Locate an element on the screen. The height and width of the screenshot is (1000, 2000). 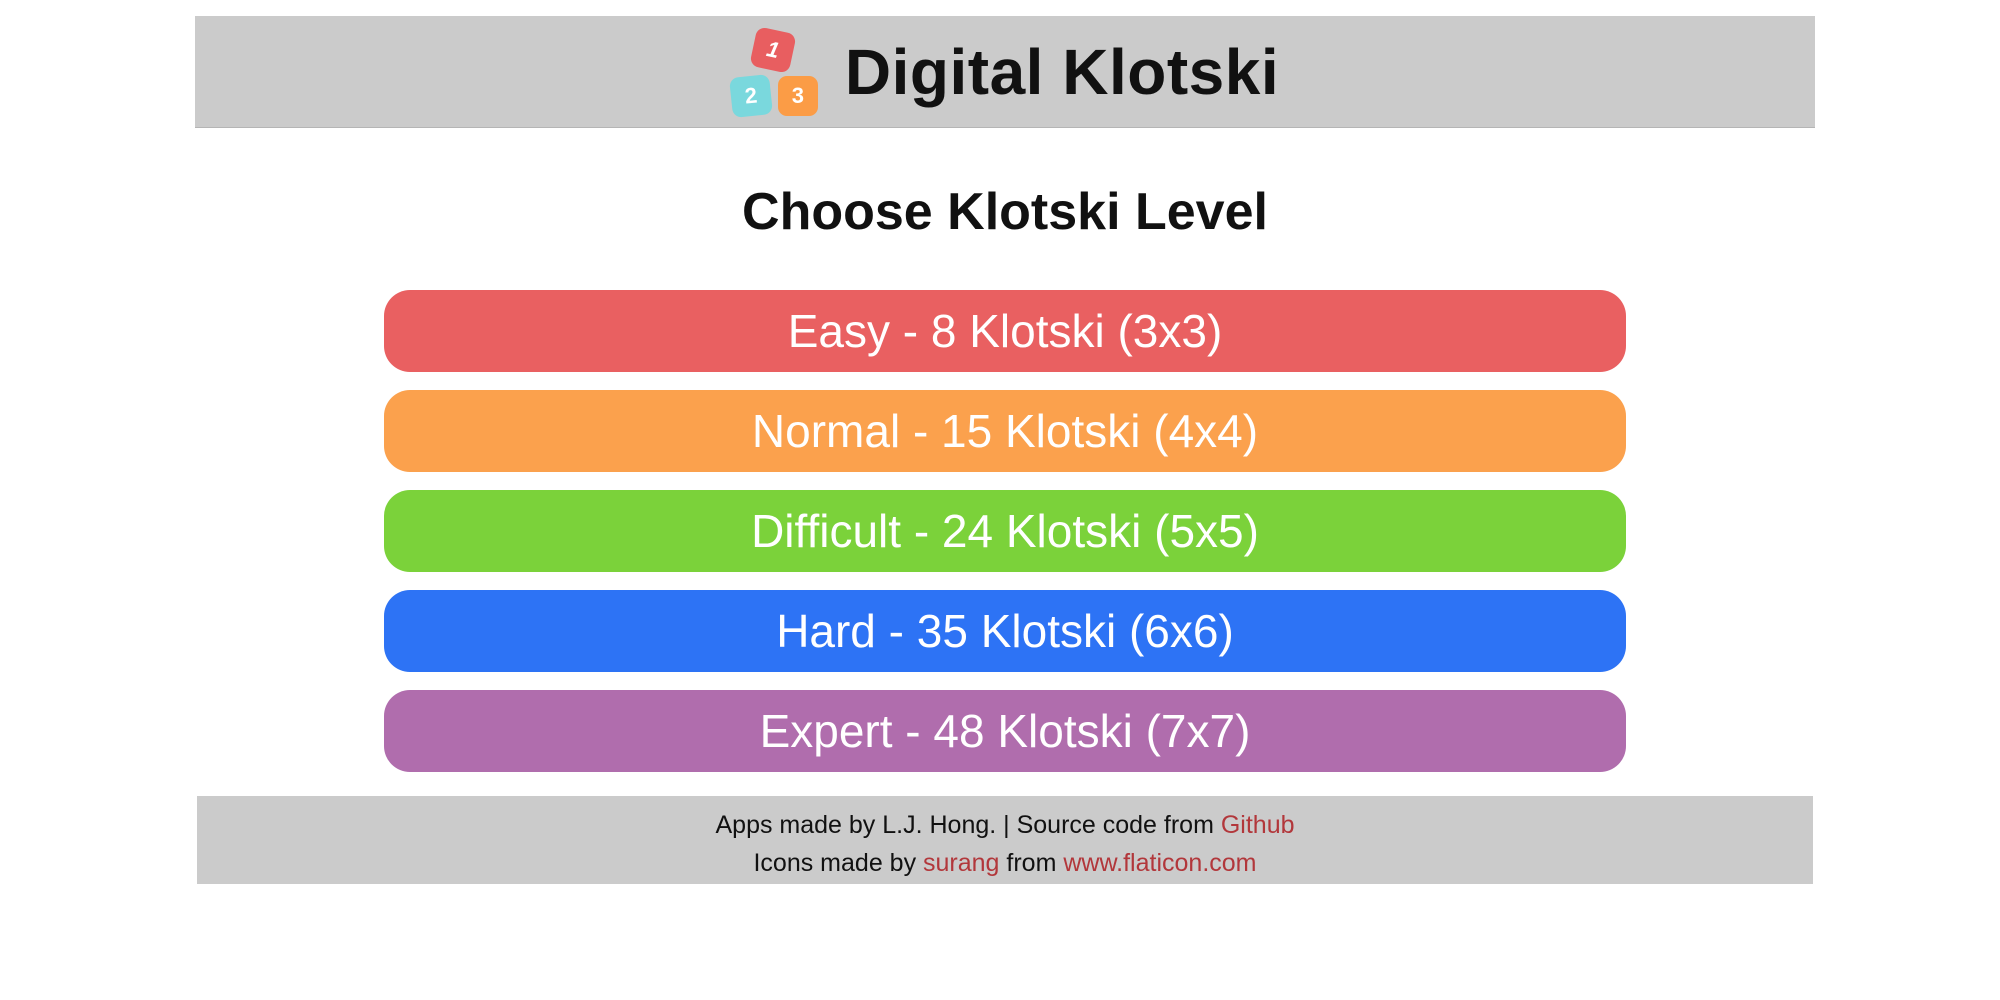
footer-from-text: from is located at coordinates (1031, 863).